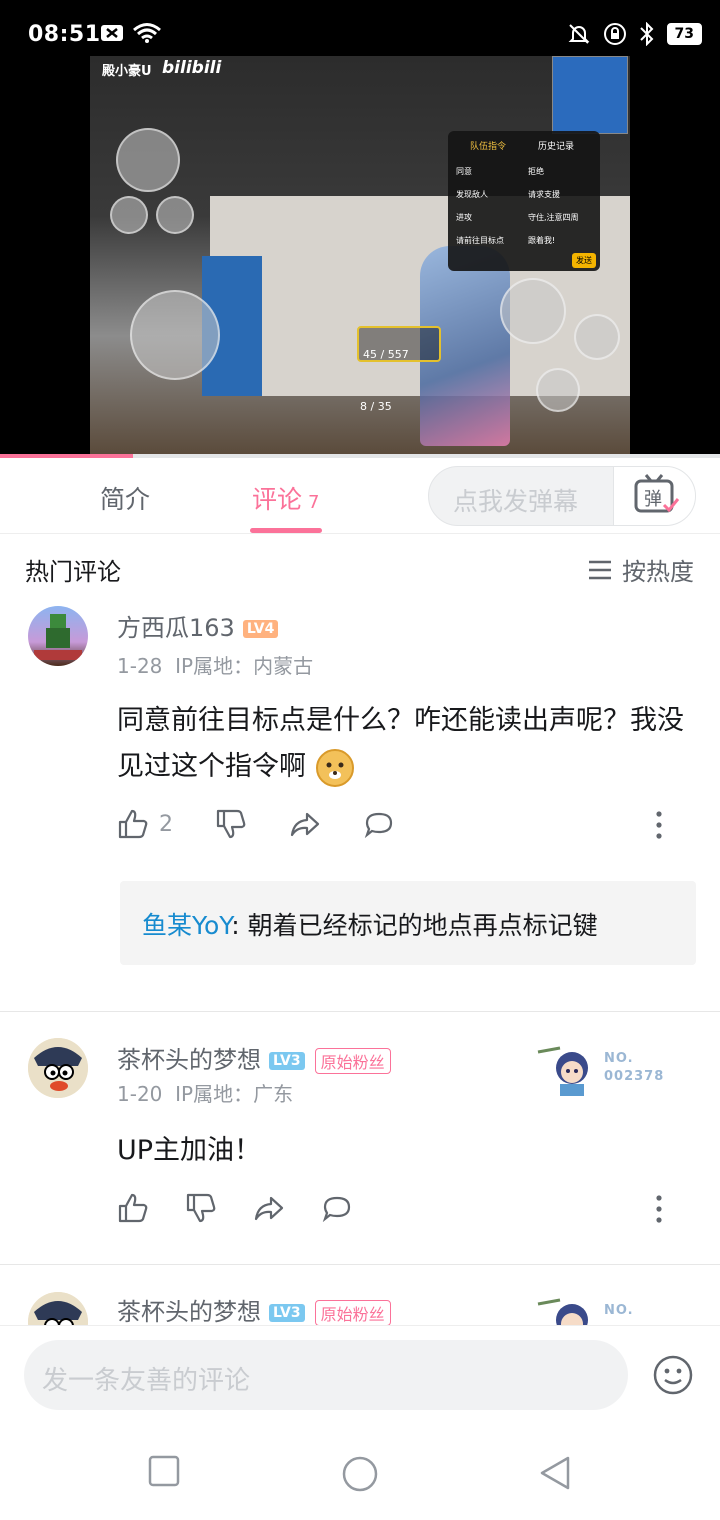 The height and width of the screenshot is (1520, 720). I want to click on doge-emoji-icon, so click(334, 767).